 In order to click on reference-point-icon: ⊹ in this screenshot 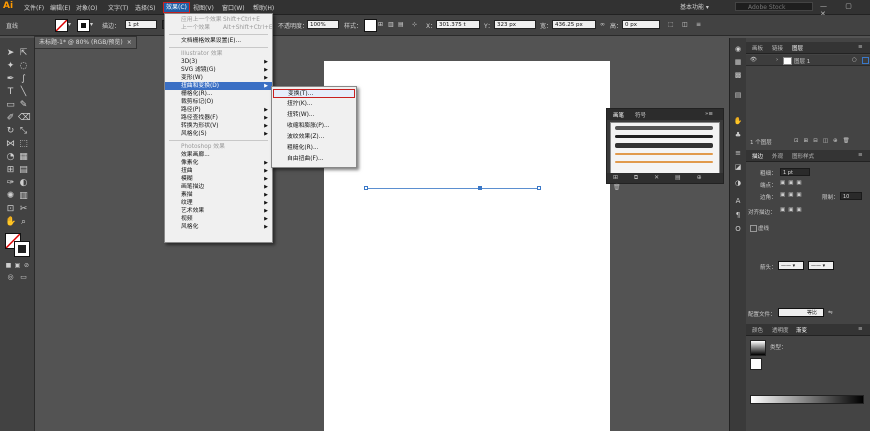, I will do `click(414, 24)`.